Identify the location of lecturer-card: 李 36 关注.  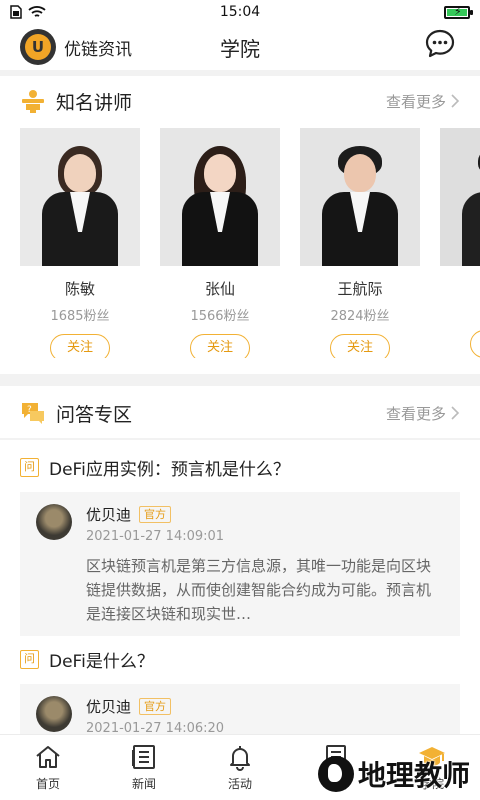
(460, 243).